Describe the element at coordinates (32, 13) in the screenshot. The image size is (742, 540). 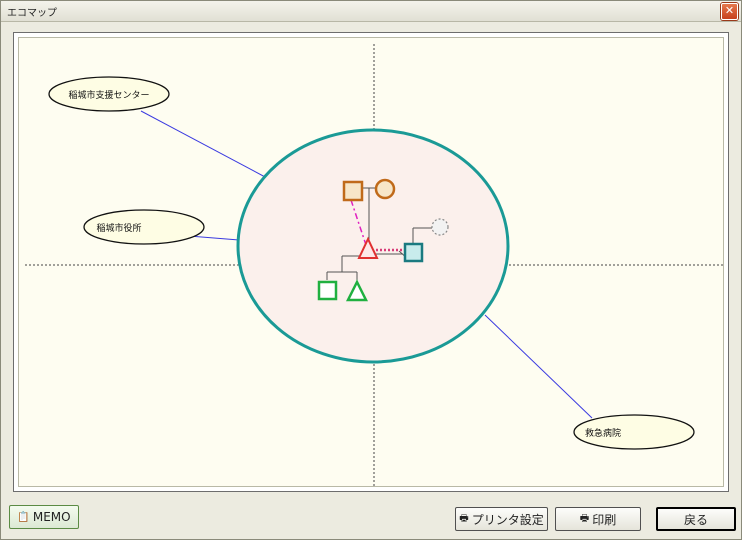
I see `window-title: エコマップ` at that location.